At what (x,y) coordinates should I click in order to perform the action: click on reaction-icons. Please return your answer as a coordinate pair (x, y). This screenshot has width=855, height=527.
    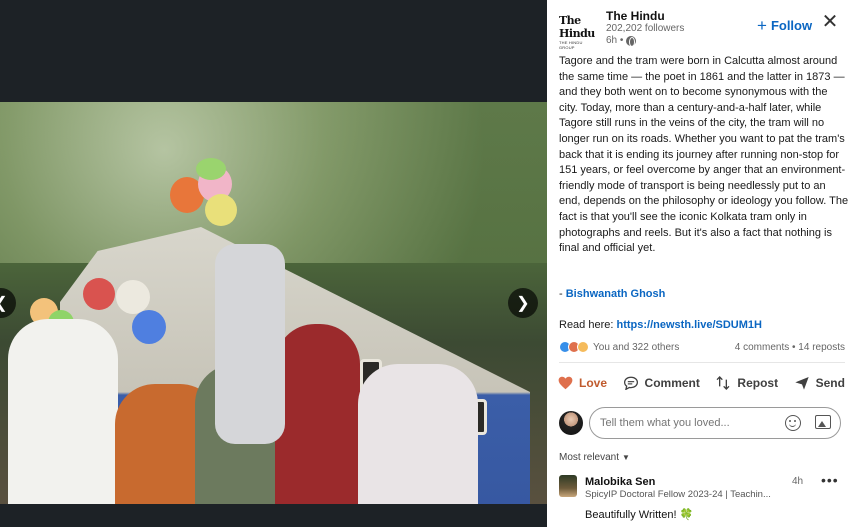
    Looking at the image, I should click on (574, 347).